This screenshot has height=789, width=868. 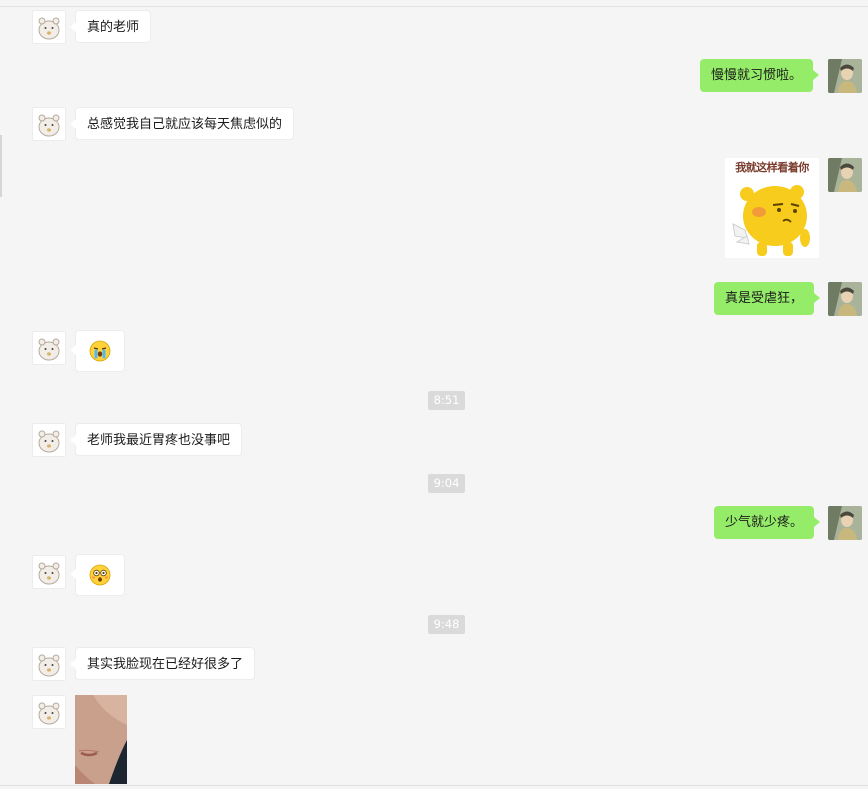 What do you see at coordinates (1, 166) in the screenshot?
I see `scrollbar-thumb` at bounding box center [1, 166].